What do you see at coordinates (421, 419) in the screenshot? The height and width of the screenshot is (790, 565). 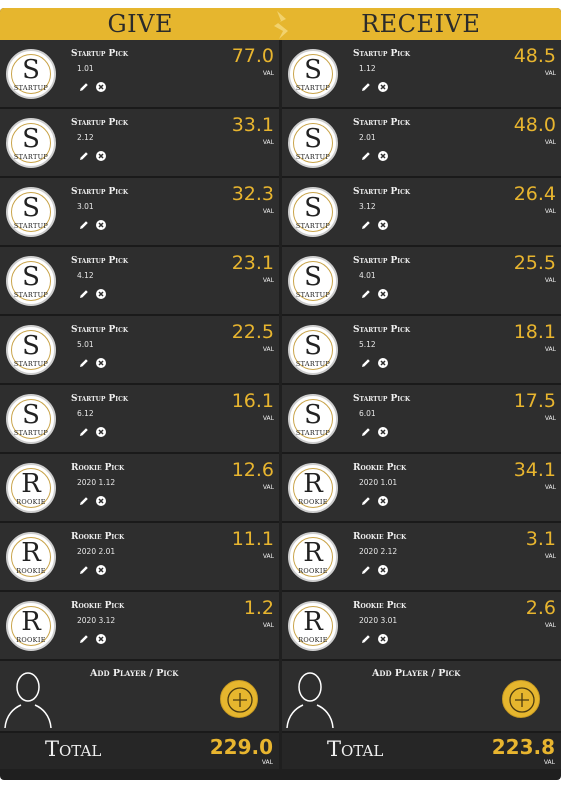 I see `pick-row: S STARTUP Startup Pick 6.01 17.5 VAL` at bounding box center [421, 419].